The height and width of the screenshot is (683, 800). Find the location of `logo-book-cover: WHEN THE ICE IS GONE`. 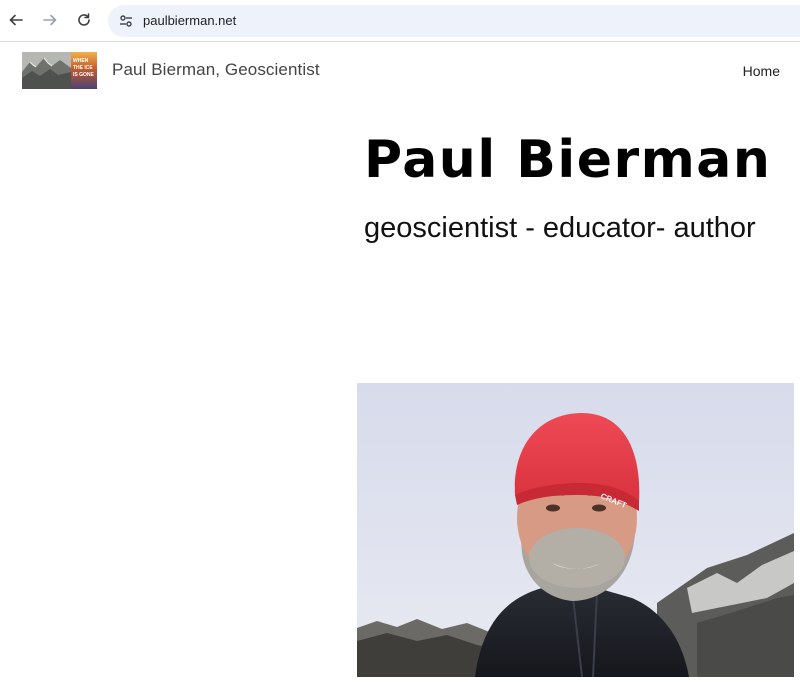

logo-book-cover: WHEN THE ICE IS GONE is located at coordinates (84, 70).